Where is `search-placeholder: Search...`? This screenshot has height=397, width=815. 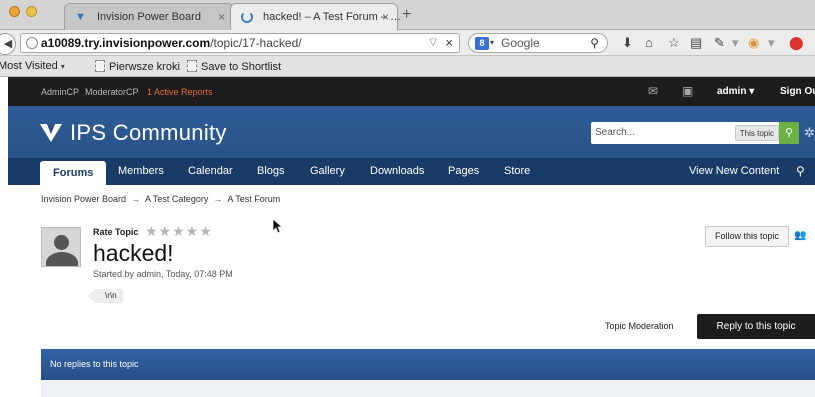 search-placeholder: Search... is located at coordinates (615, 132).